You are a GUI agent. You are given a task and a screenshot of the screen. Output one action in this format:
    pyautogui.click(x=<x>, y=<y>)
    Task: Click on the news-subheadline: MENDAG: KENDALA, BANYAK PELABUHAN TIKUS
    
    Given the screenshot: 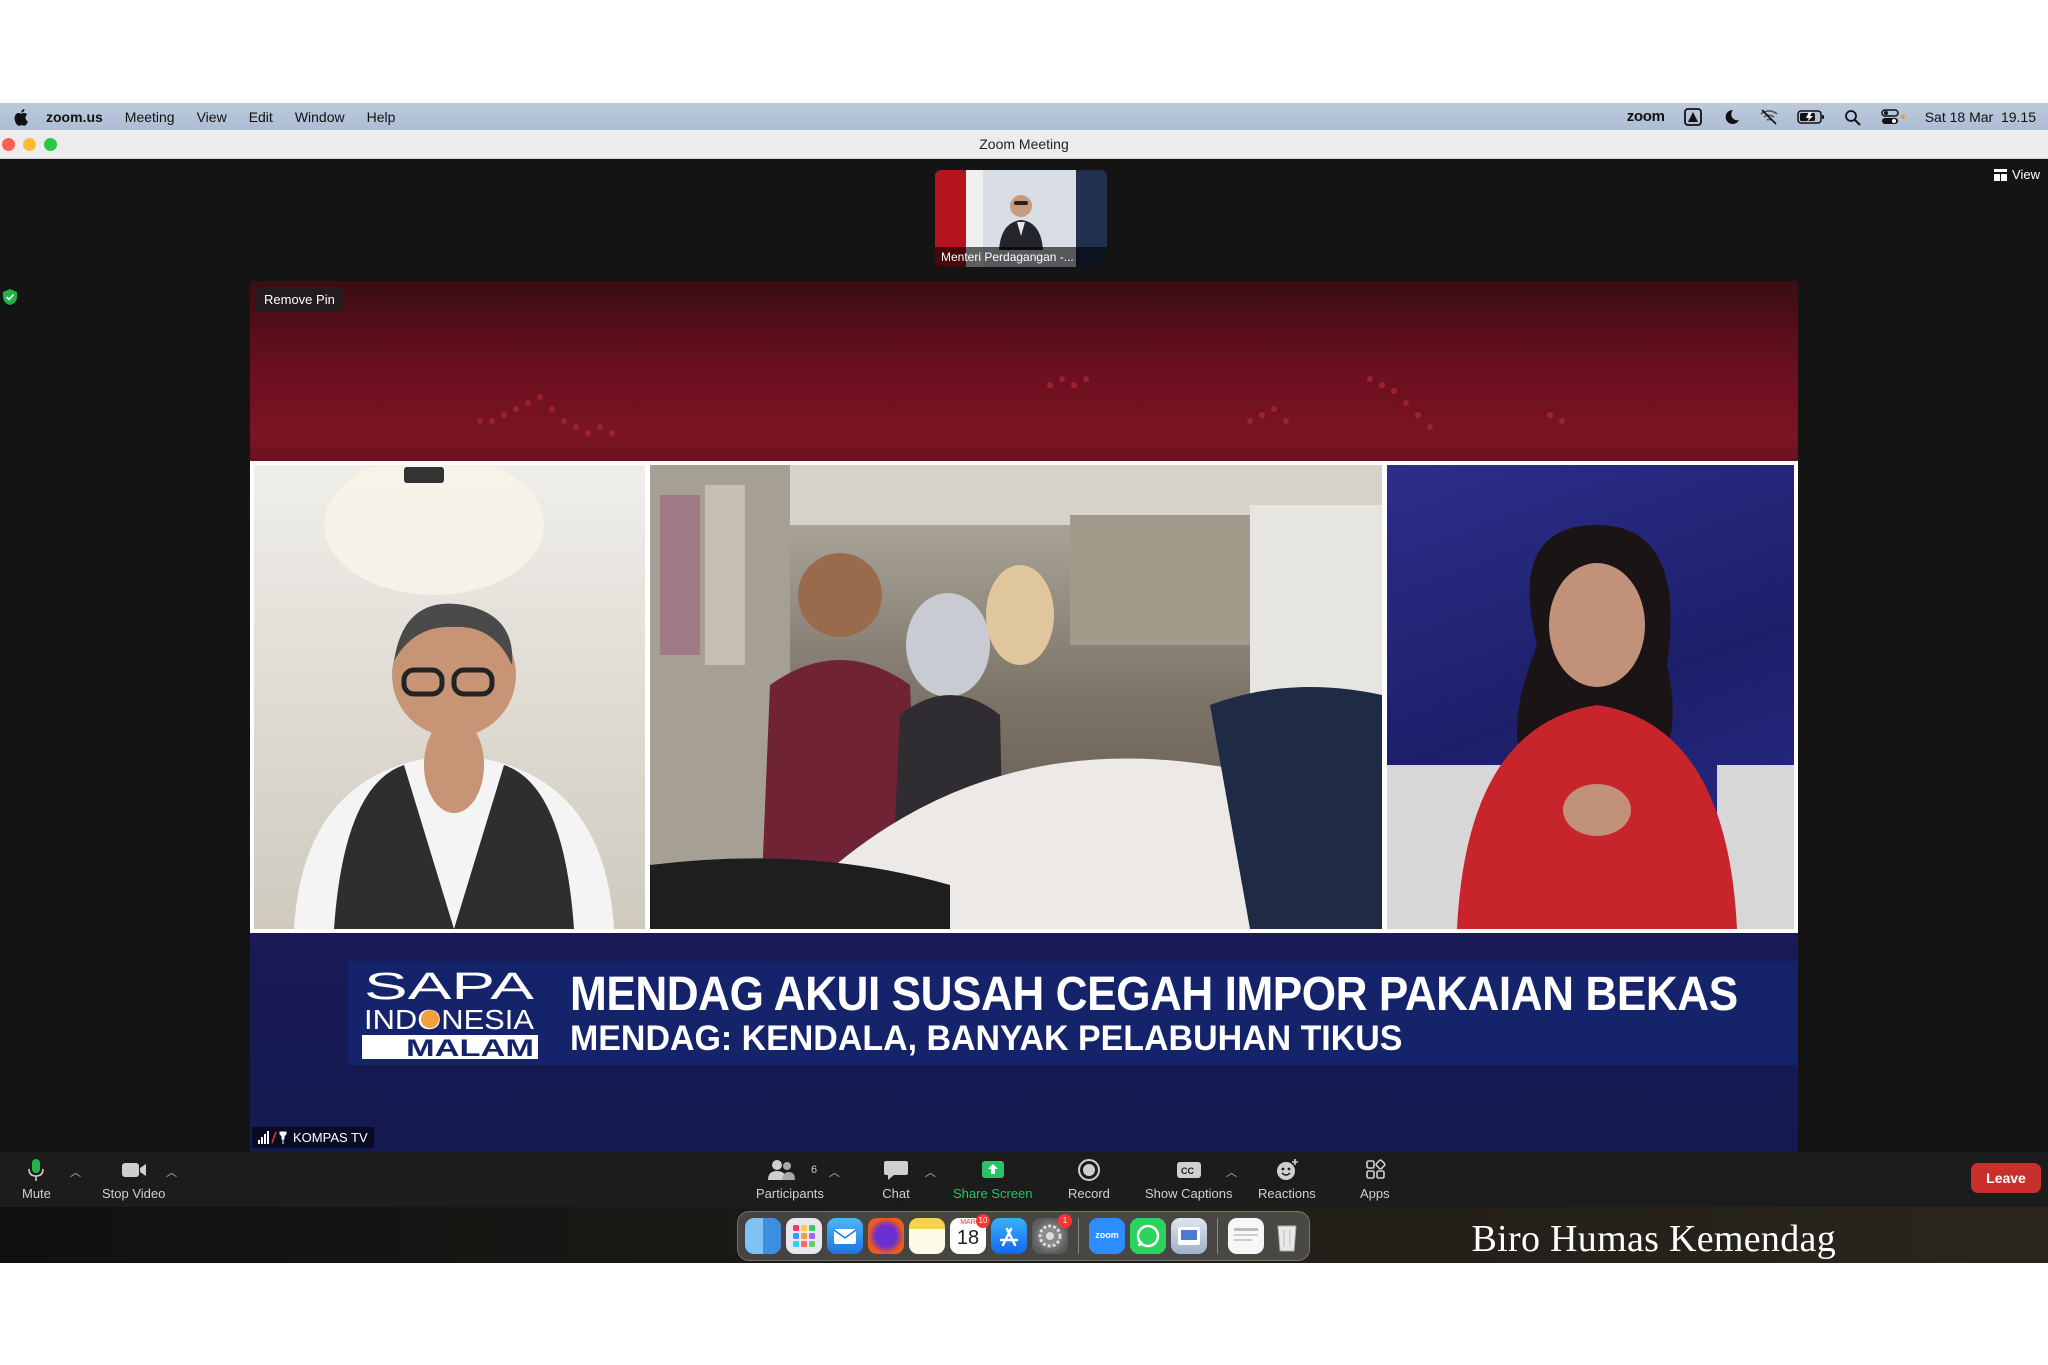 What is the action you would take?
    pyautogui.click(x=986, y=1038)
    